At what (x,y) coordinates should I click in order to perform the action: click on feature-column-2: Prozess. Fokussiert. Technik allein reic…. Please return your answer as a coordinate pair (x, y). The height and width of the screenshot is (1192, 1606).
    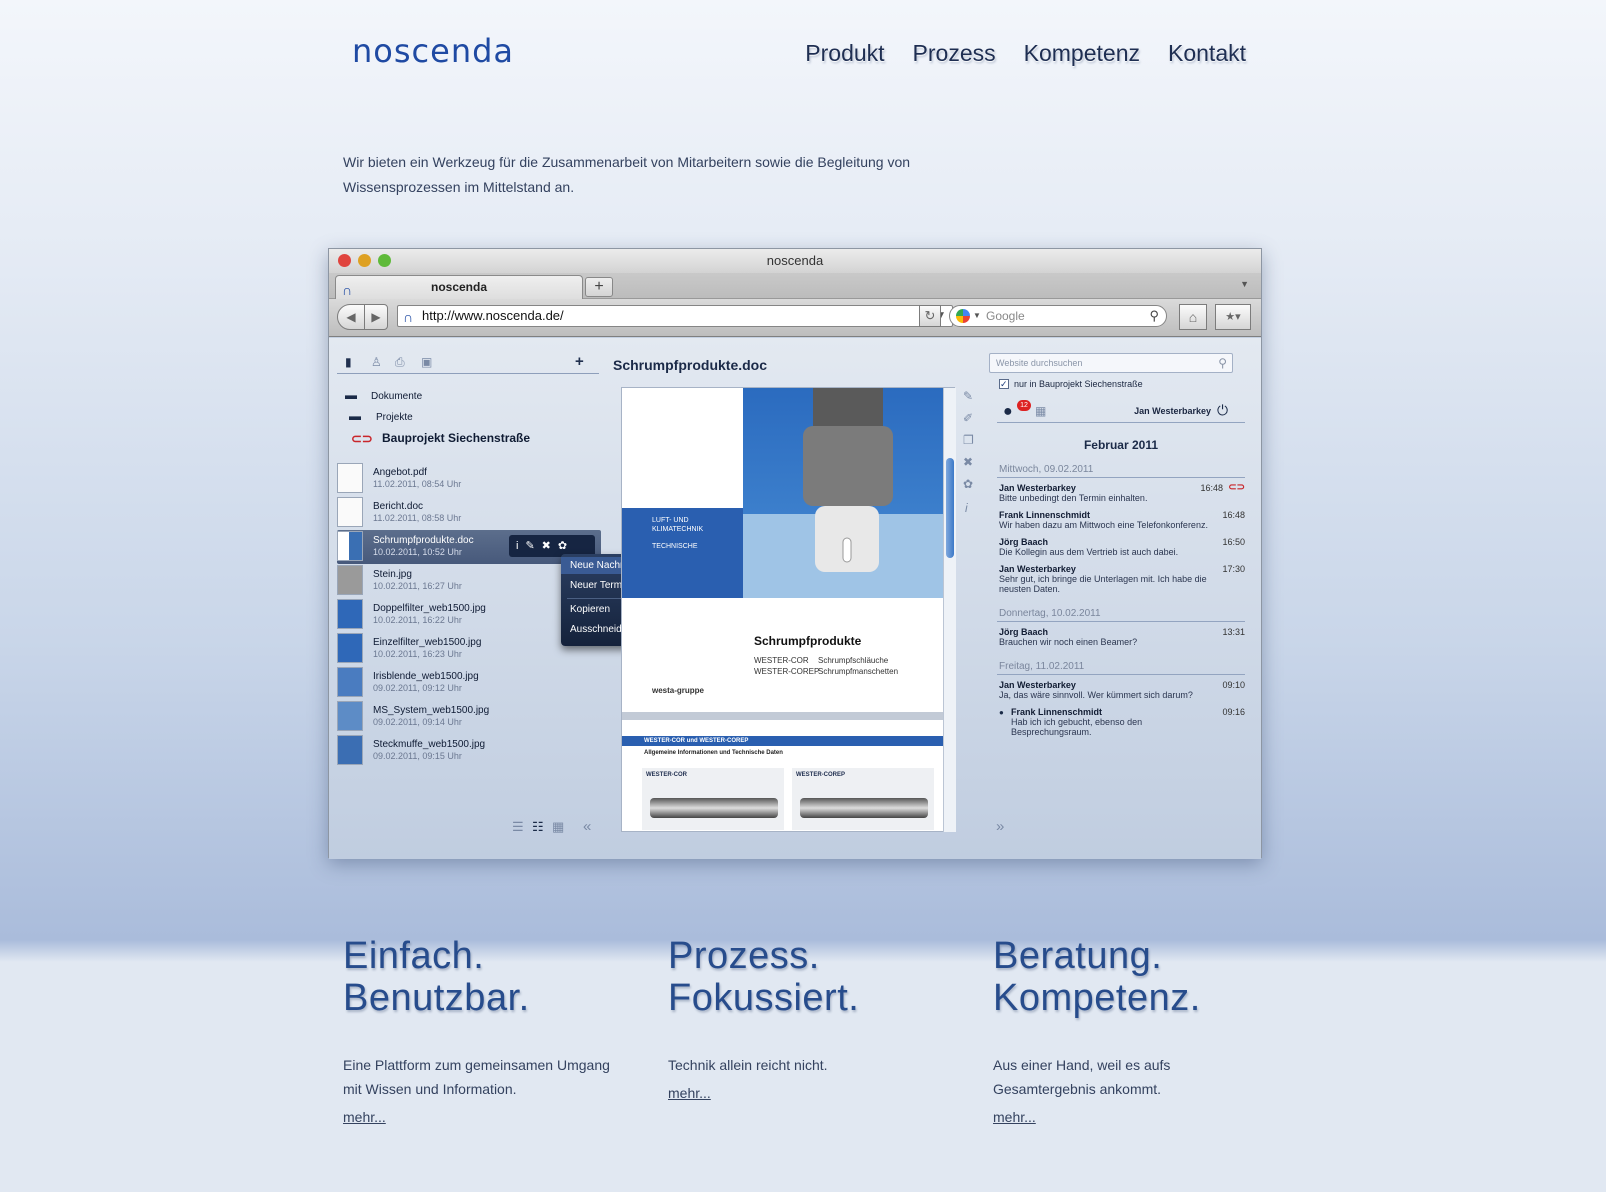
    Looking at the image, I should click on (818, 1019).